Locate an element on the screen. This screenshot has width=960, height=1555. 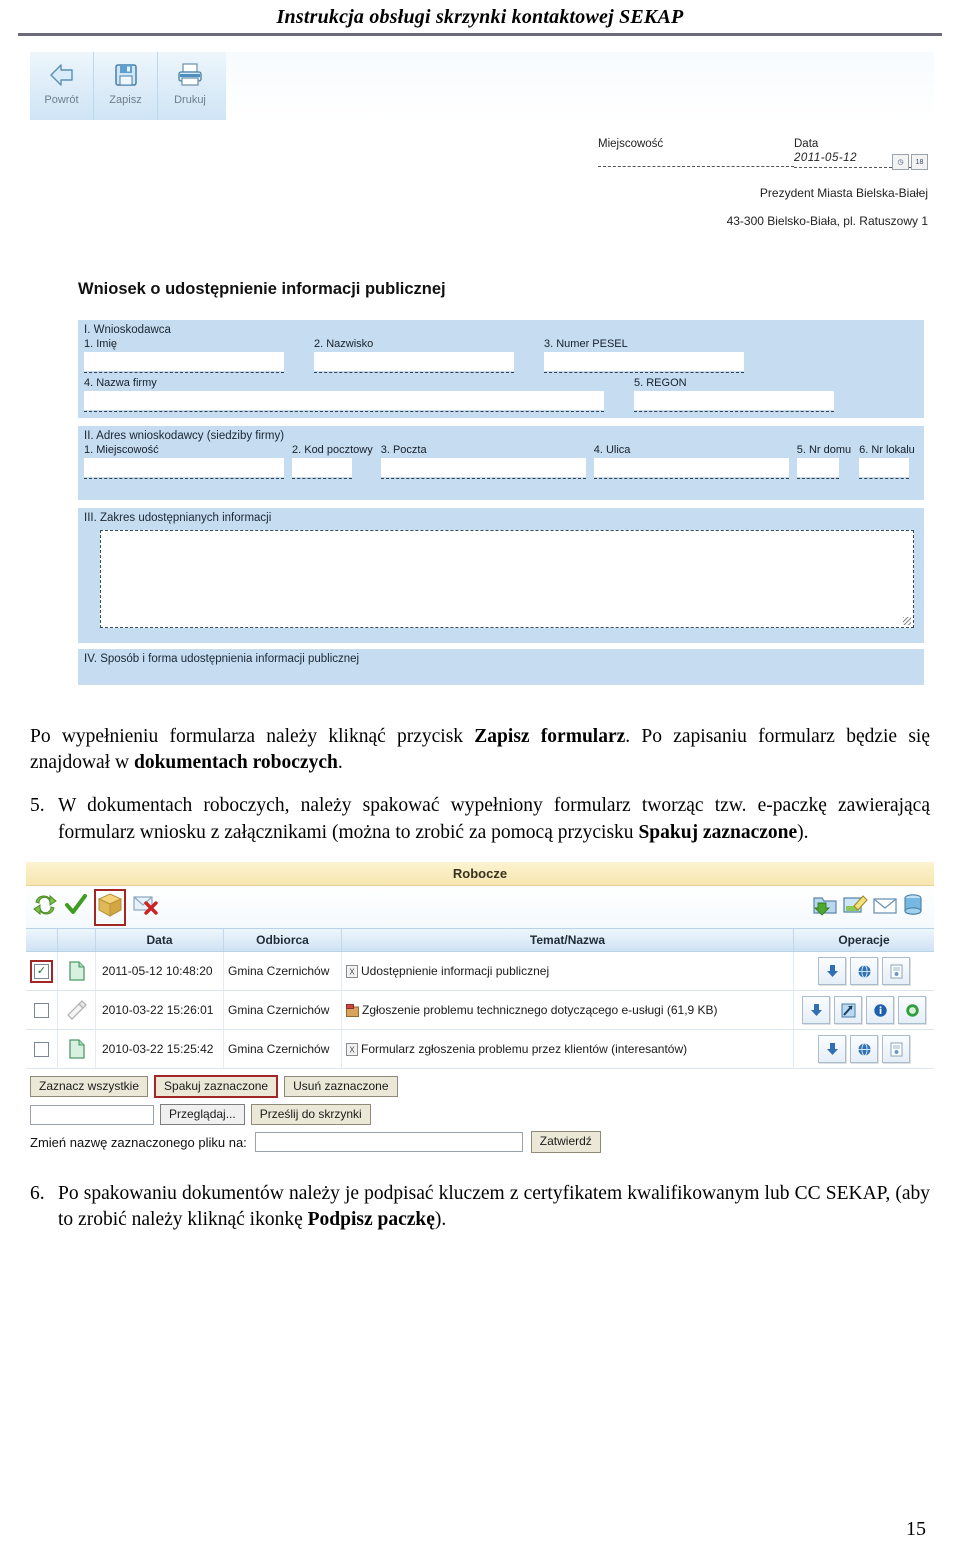
column-header-operacje: Operacje is located at coordinates (864, 940).